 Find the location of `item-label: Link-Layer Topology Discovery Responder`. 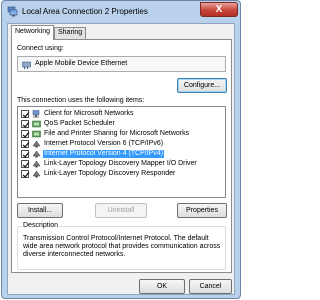

item-label: Link-Layer Topology Discovery Responder is located at coordinates (110, 173).